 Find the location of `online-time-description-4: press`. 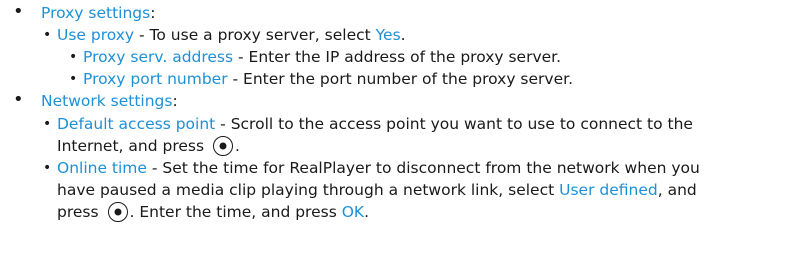

online-time-description-4: press is located at coordinates (80, 212).